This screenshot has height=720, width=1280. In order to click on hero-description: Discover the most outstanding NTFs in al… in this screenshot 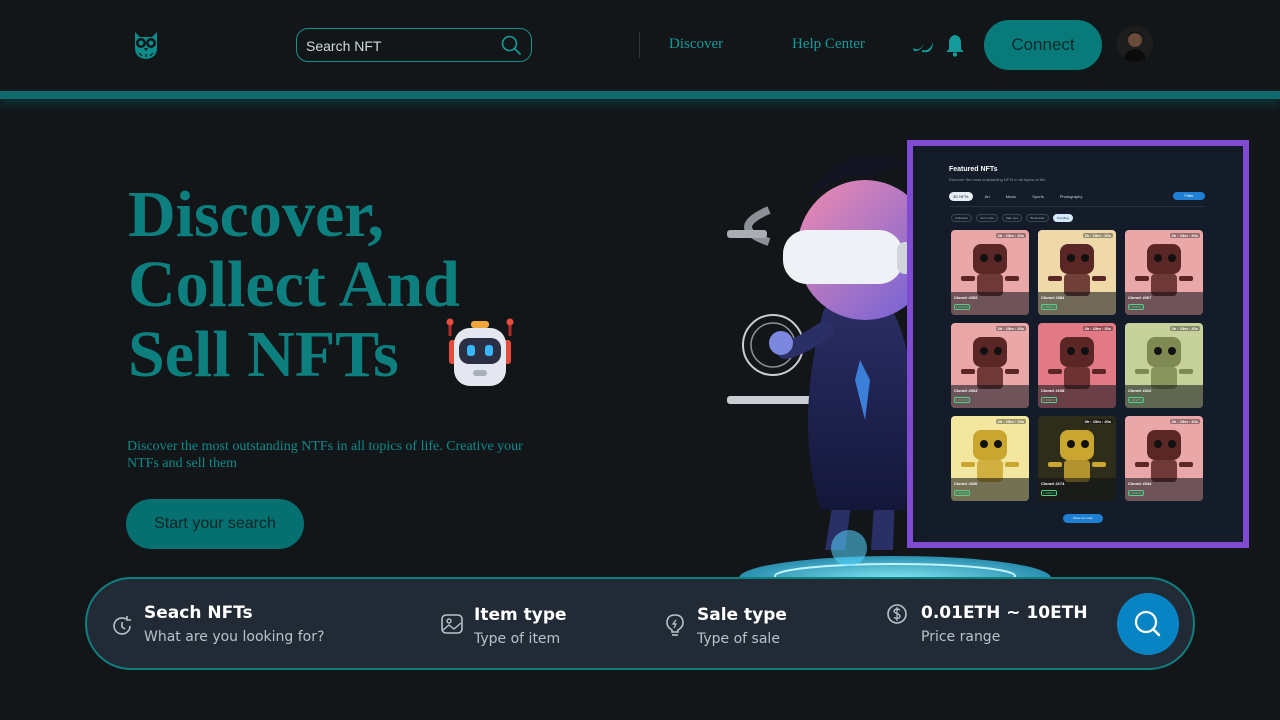, I will do `click(325, 455)`.